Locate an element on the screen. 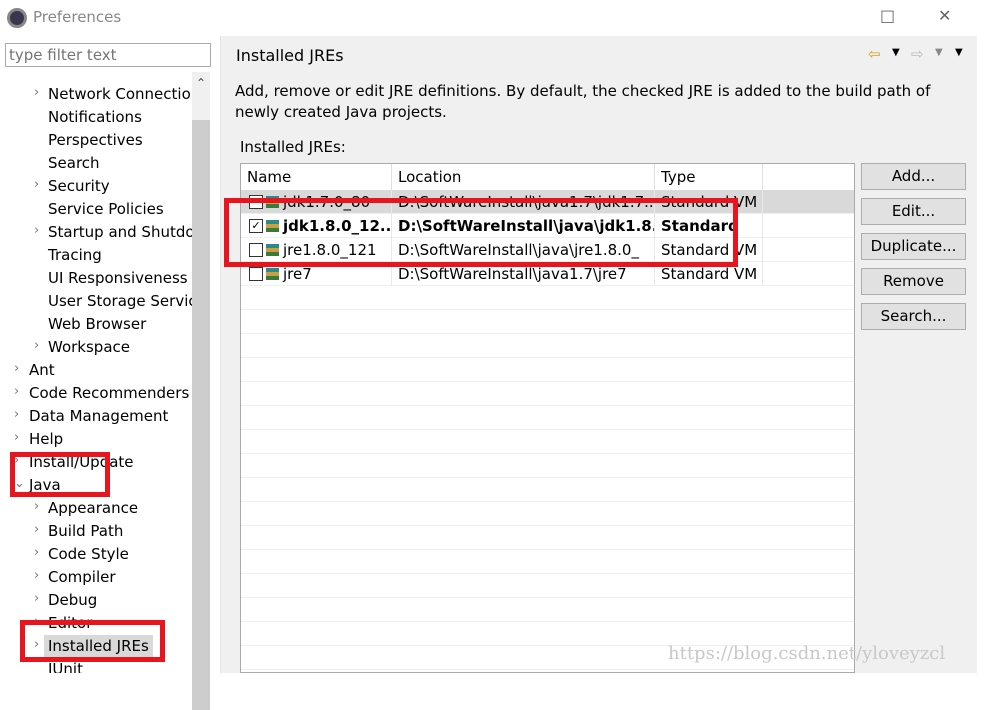 The height and width of the screenshot is (710, 990). forward-dropdown-icon: ▼ is located at coordinates (939, 52).